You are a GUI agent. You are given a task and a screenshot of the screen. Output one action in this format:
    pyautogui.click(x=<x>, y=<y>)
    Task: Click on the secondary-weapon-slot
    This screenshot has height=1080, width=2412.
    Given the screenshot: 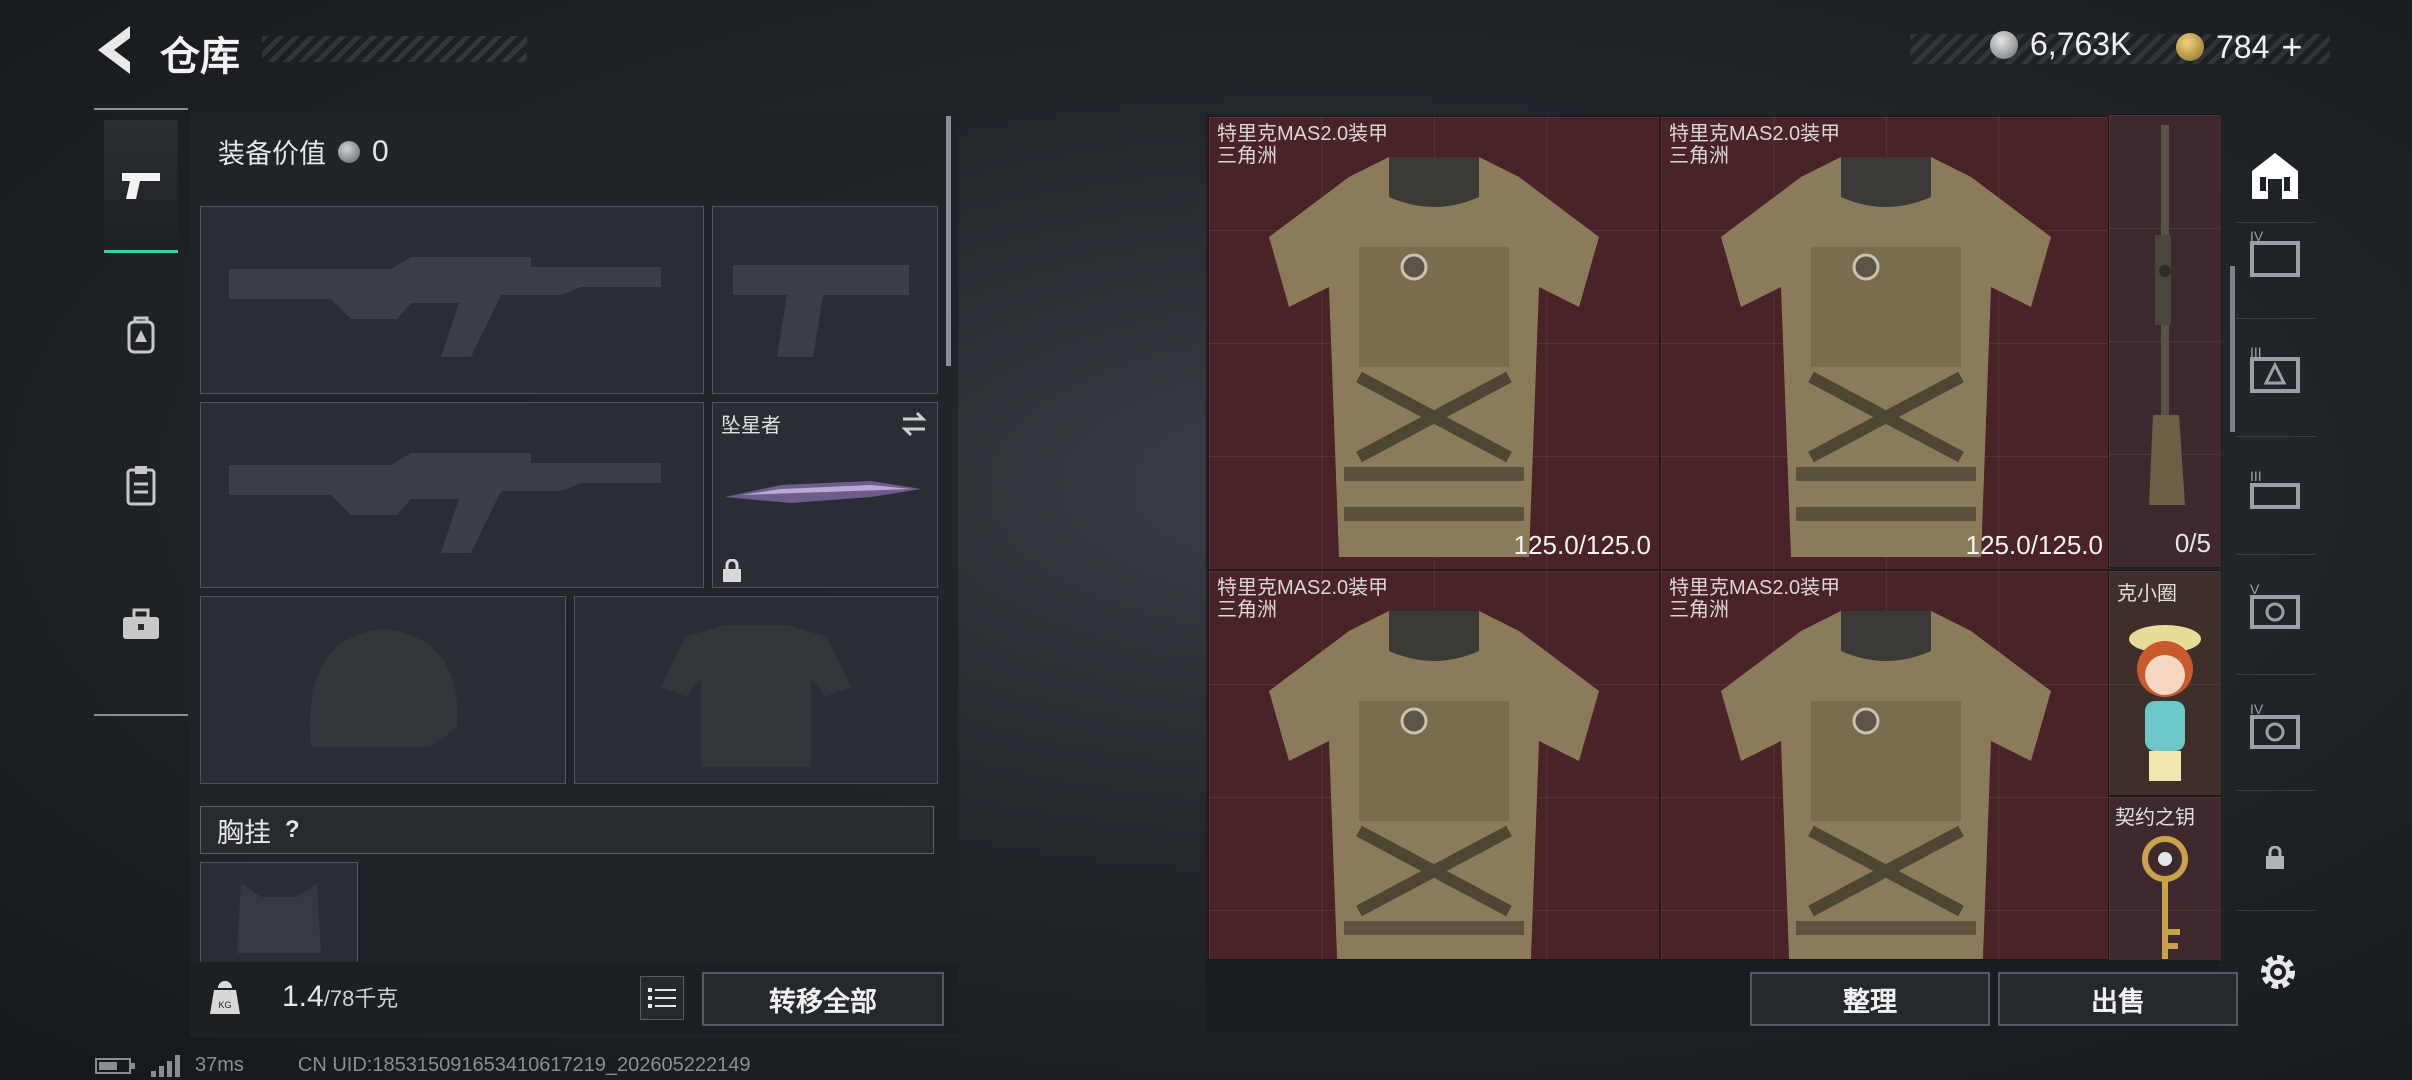 What is the action you would take?
    pyautogui.click(x=452, y=495)
    